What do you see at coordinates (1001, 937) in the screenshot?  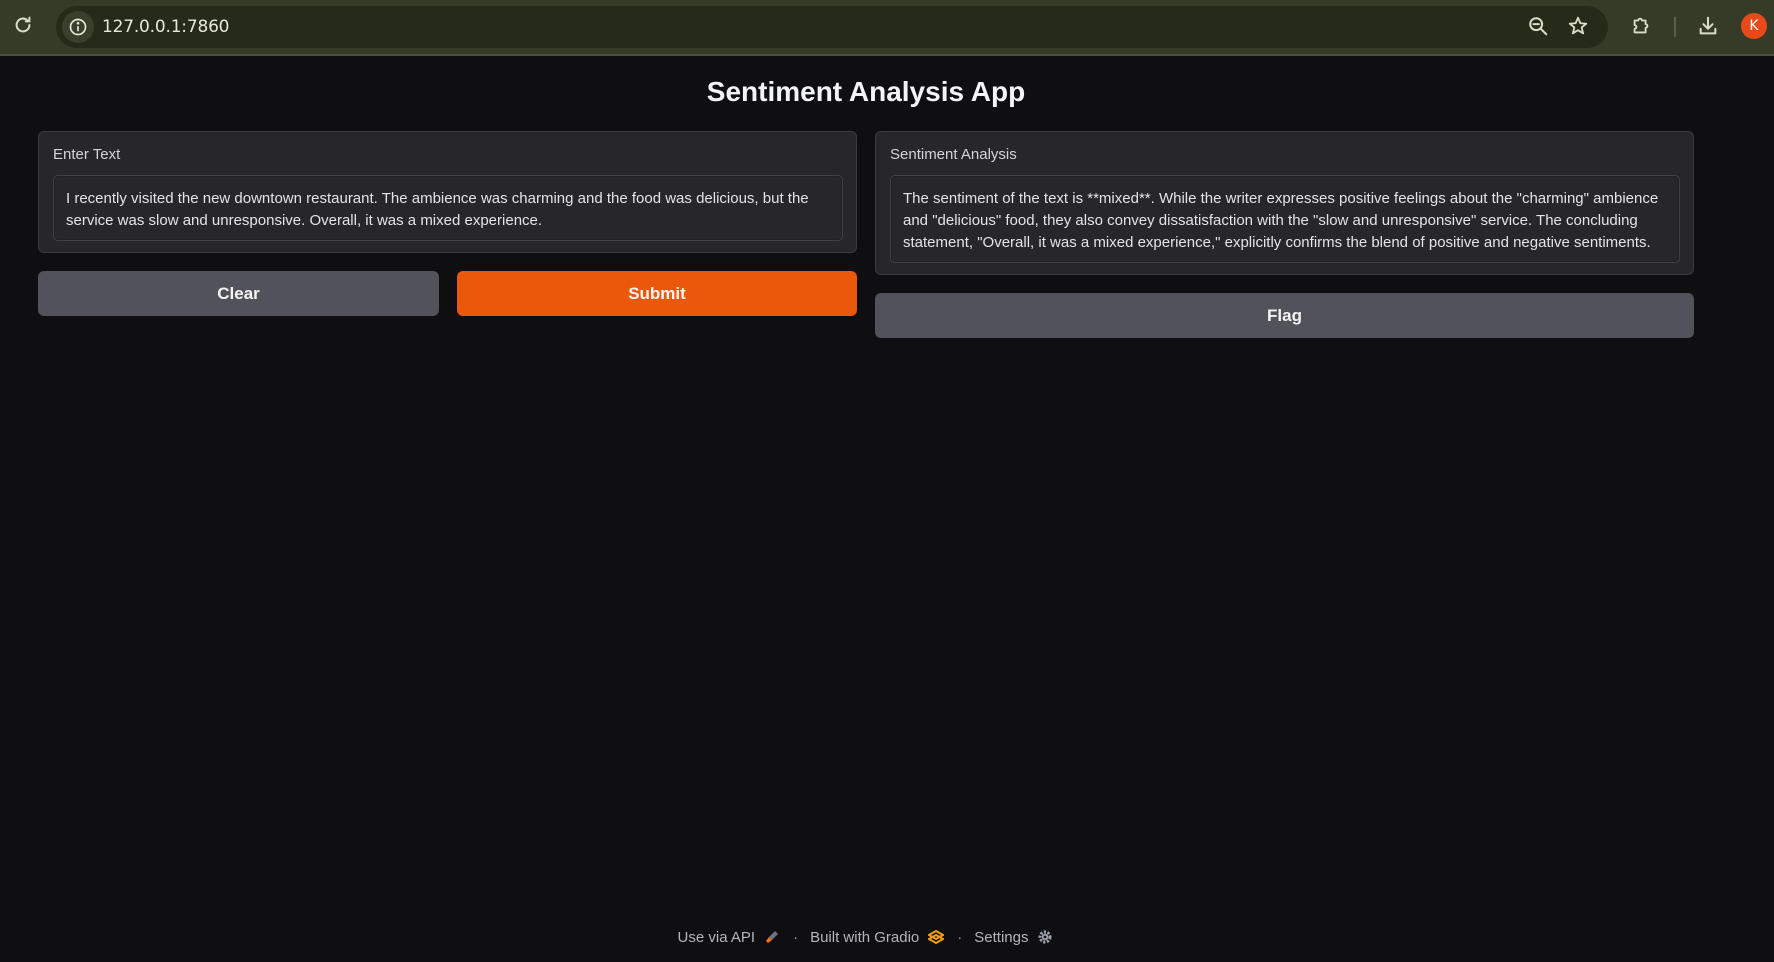 I see `settings-link: Settings` at bounding box center [1001, 937].